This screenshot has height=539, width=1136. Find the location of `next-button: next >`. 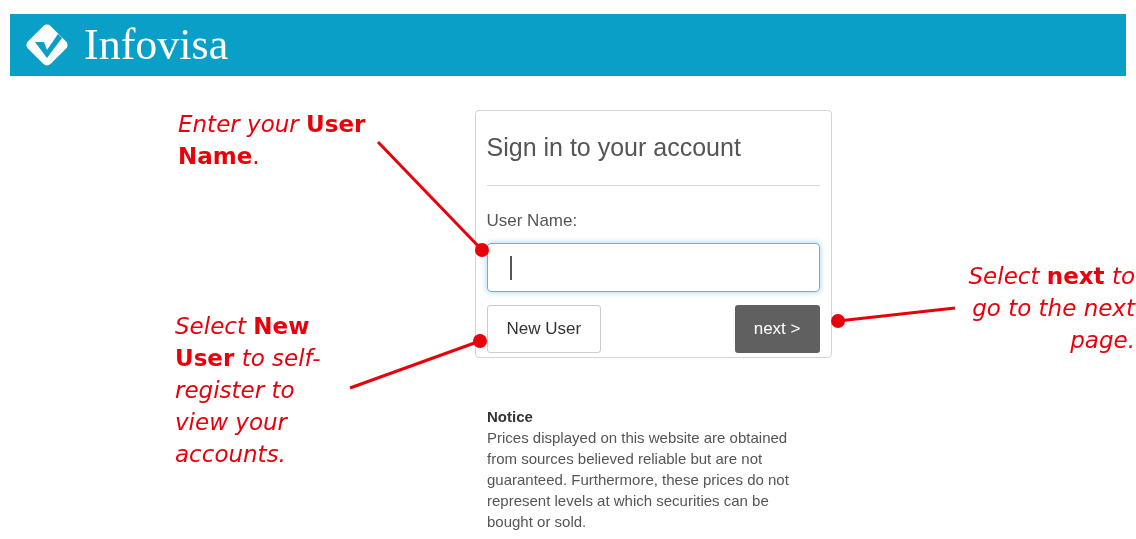

next-button: next > is located at coordinates (777, 329).